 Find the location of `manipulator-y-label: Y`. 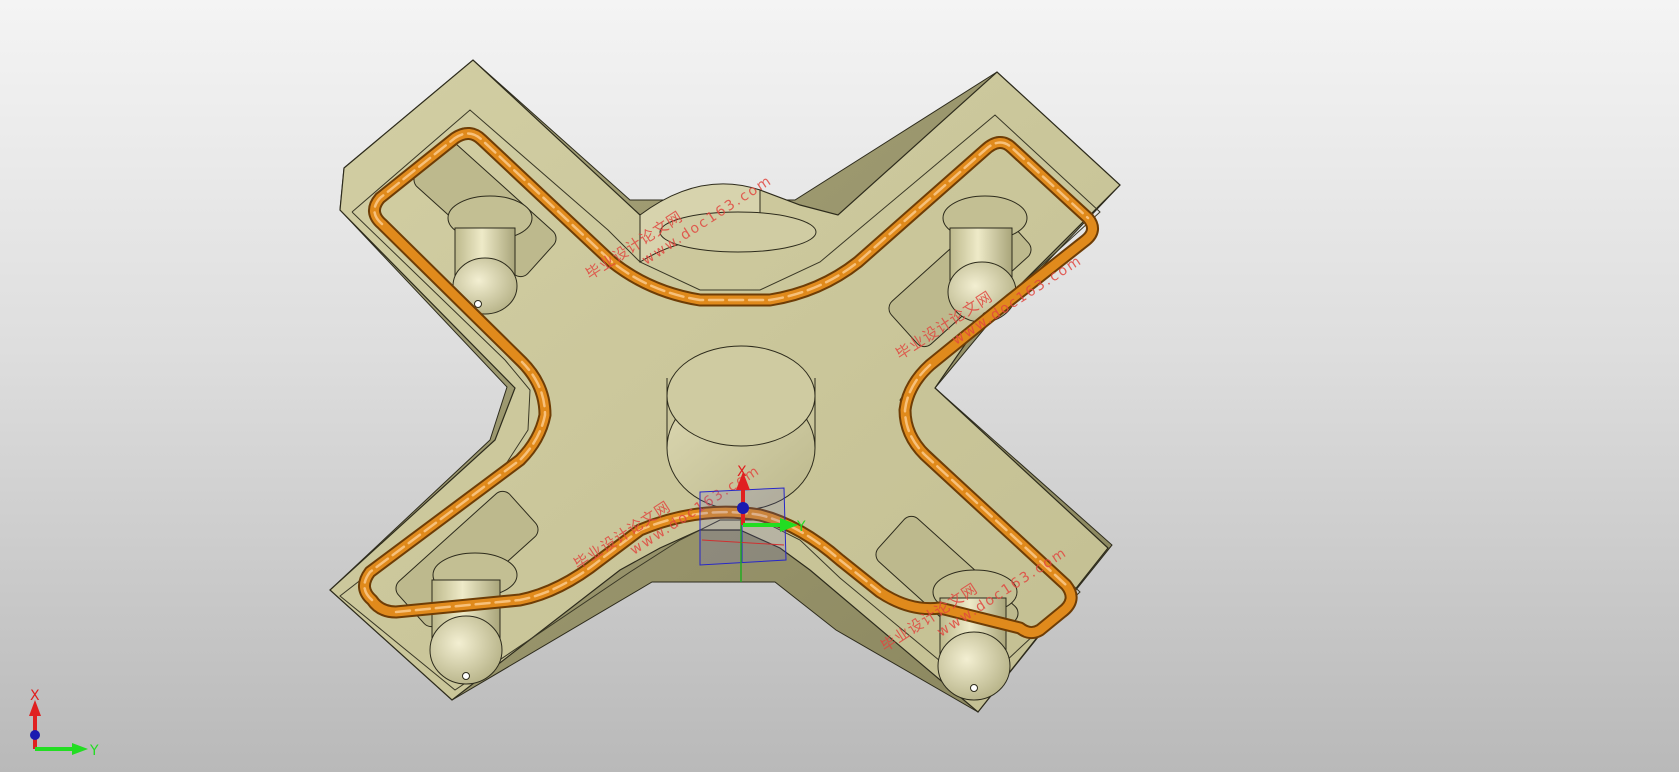

manipulator-y-label: Y is located at coordinates (801, 527).